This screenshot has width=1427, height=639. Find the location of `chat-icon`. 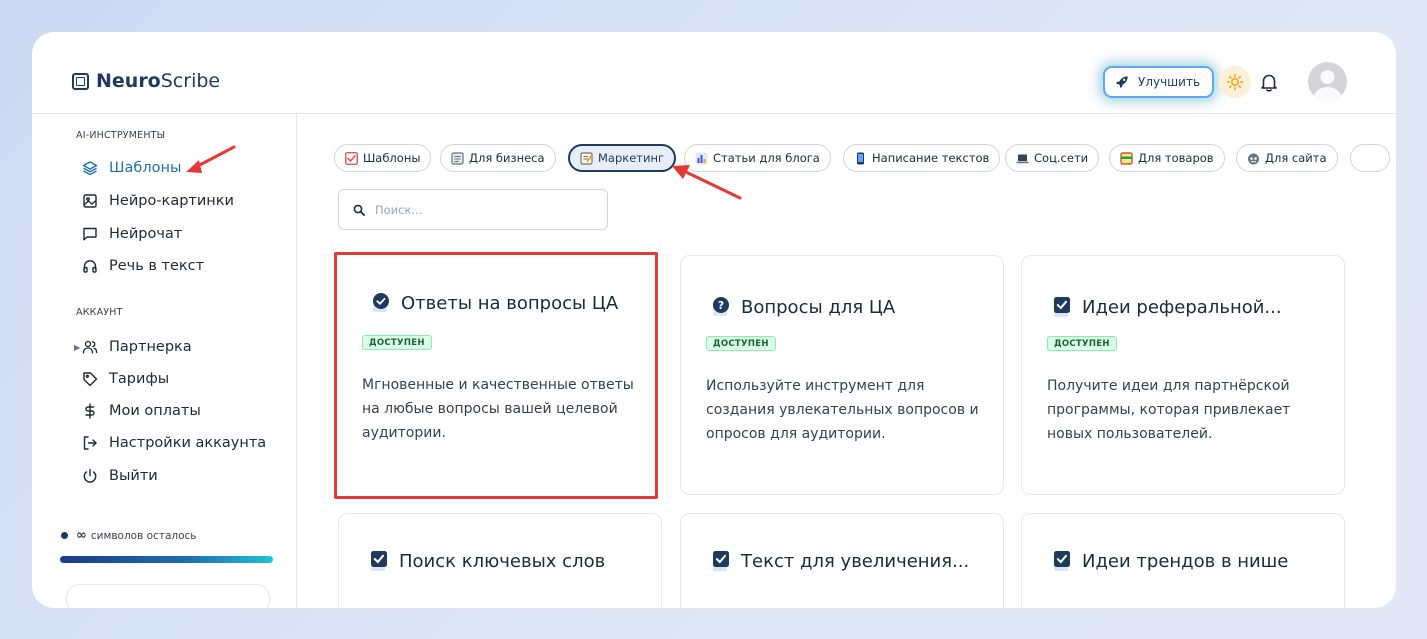

chat-icon is located at coordinates (90, 234).